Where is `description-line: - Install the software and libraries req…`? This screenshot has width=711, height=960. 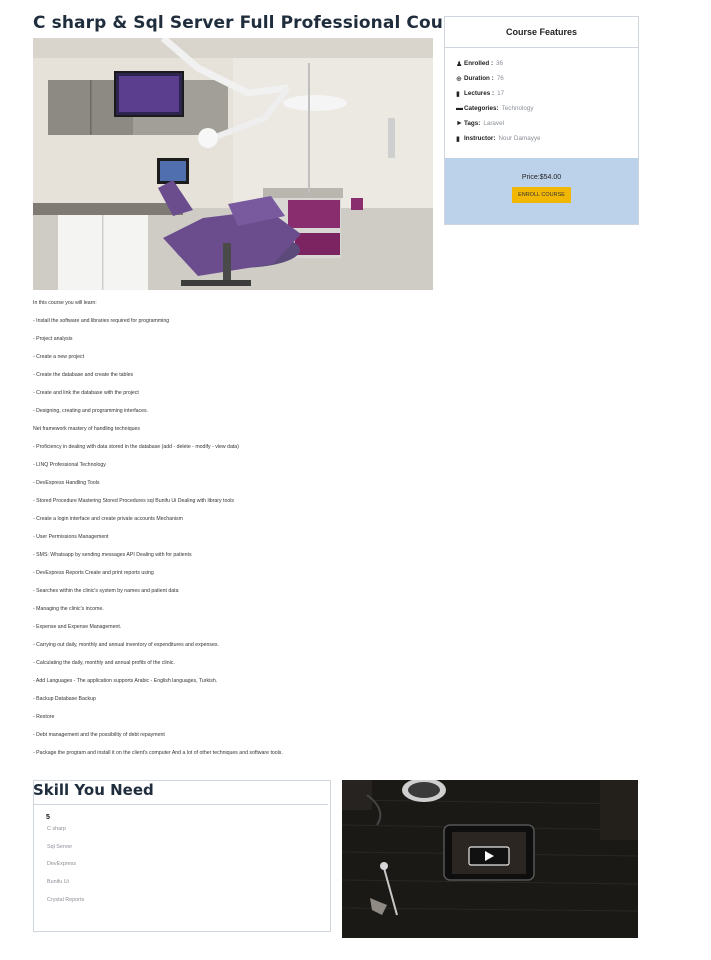
description-line: - Install the software and libraries req… is located at coordinates (101, 321).